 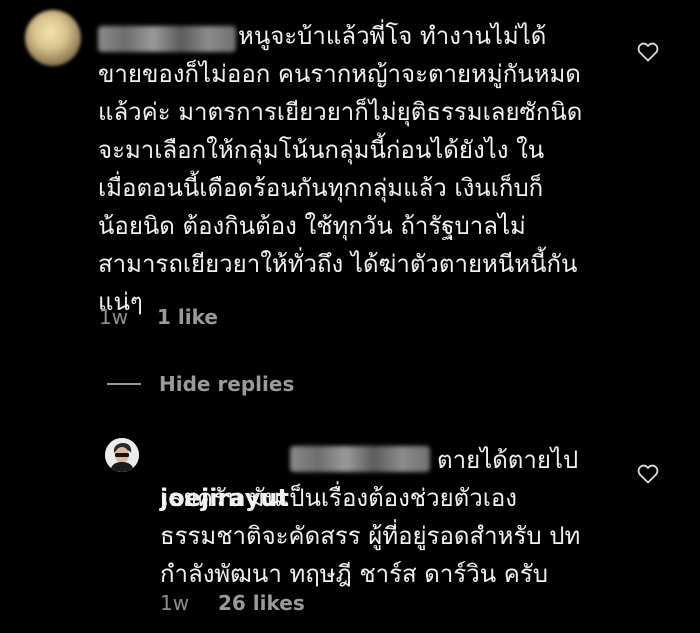 What do you see at coordinates (124, 384) in the screenshot?
I see `replies-divider-line` at bounding box center [124, 384].